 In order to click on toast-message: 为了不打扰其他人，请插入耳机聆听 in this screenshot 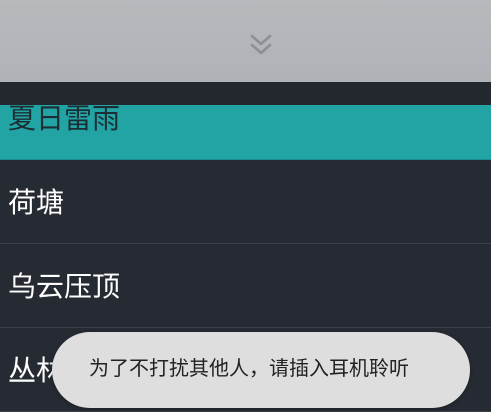, I will do `click(249, 368)`.